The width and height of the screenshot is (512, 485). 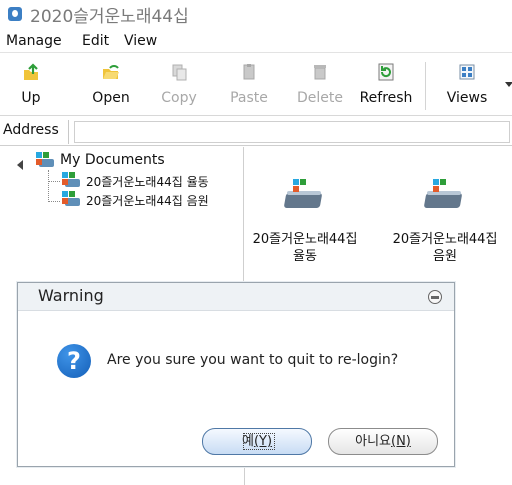 I want to click on window-title: 2020슬거운노래44십, so click(x=109, y=17).